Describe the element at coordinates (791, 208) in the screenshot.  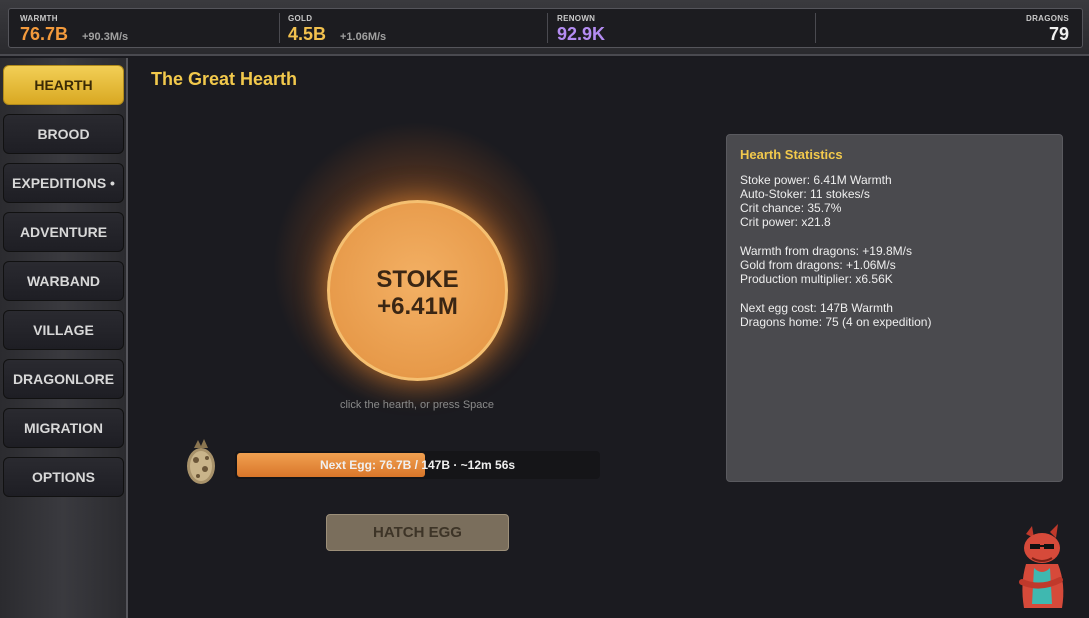
I see `stat-line: Crit chance: 35.7%` at that location.